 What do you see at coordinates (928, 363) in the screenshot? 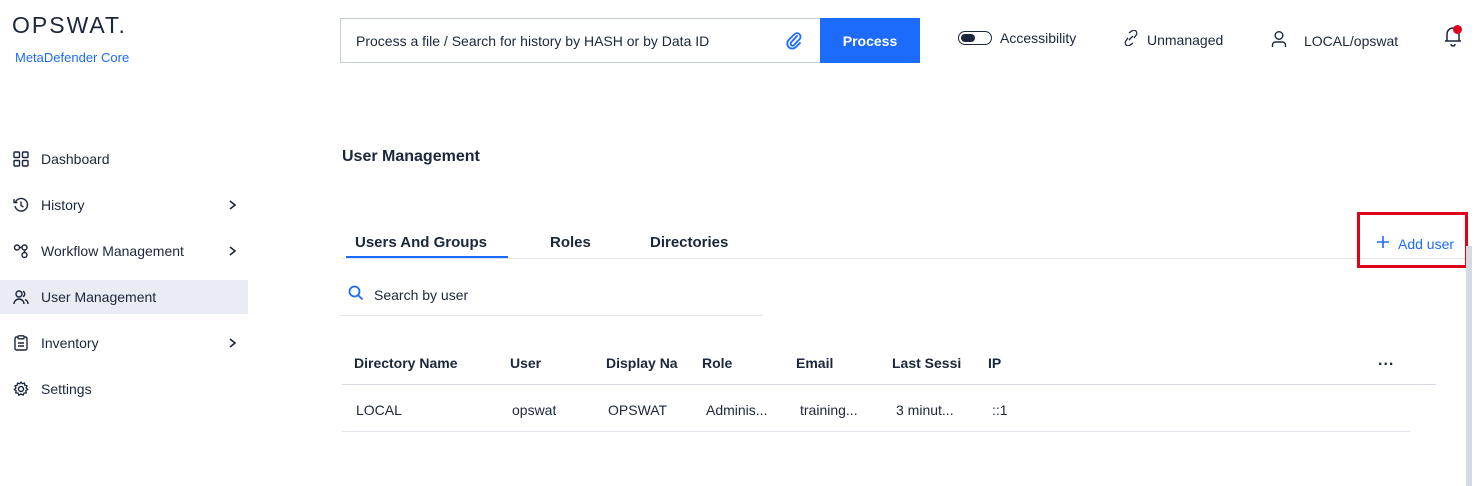
I see `column-header-last-session: Last Sessi` at bounding box center [928, 363].